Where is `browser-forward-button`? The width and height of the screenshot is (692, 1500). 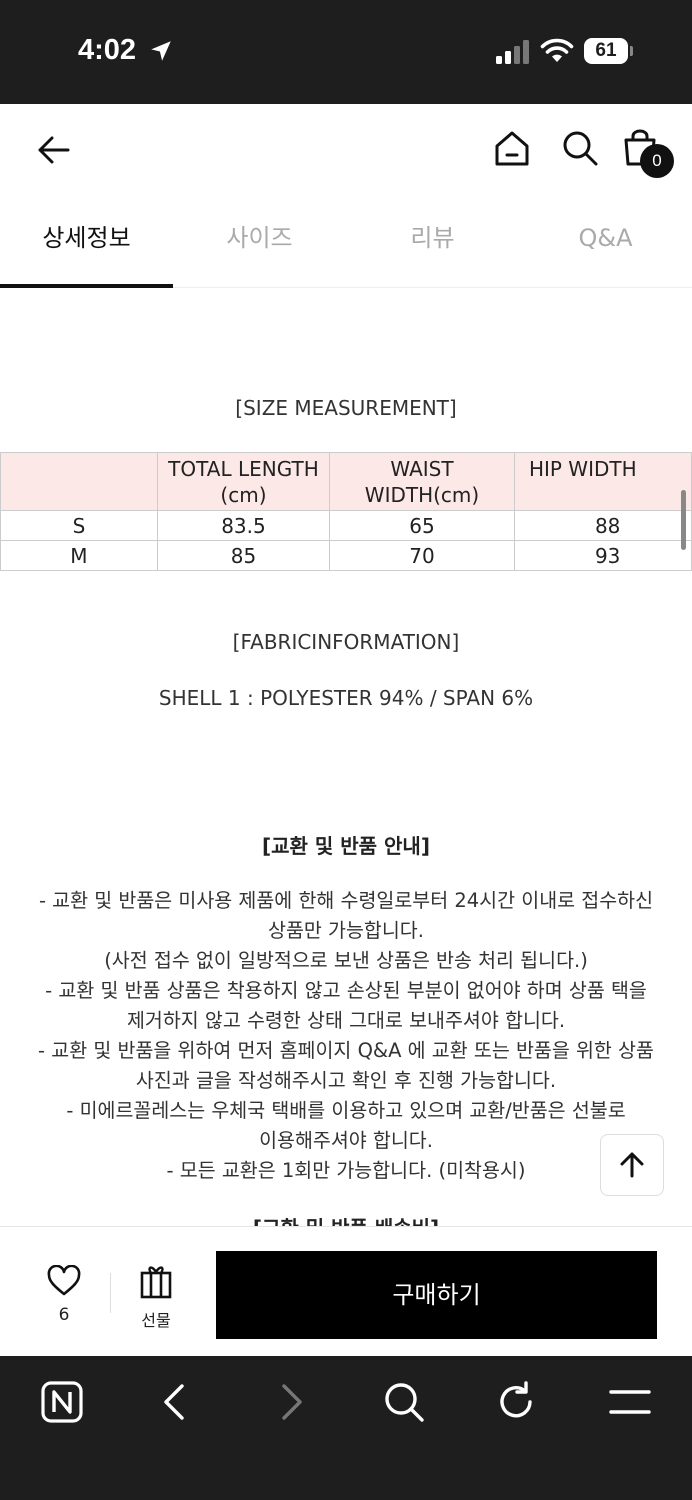
browser-forward-button is located at coordinates (290, 1402).